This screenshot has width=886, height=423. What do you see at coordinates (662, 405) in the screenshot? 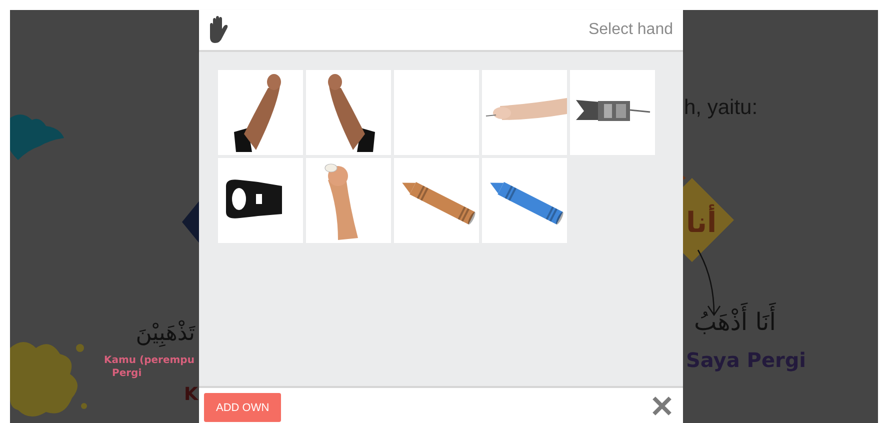
I see `close-icon` at bounding box center [662, 405].